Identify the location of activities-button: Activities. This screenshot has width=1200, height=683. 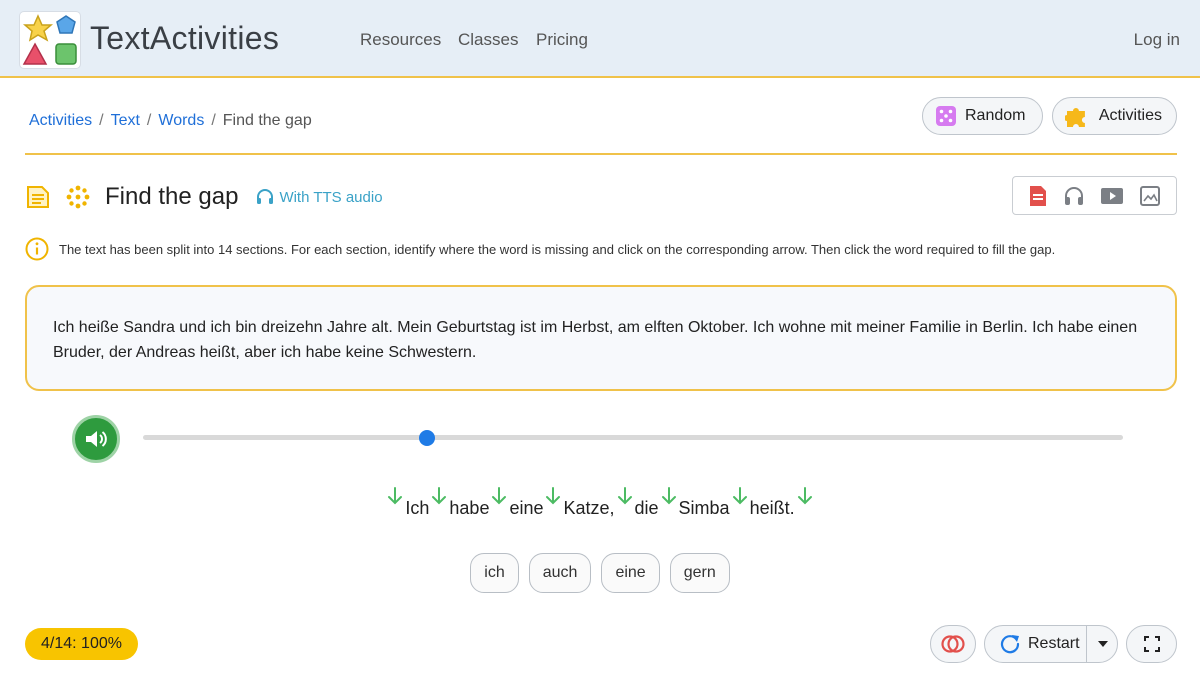
(1114, 116).